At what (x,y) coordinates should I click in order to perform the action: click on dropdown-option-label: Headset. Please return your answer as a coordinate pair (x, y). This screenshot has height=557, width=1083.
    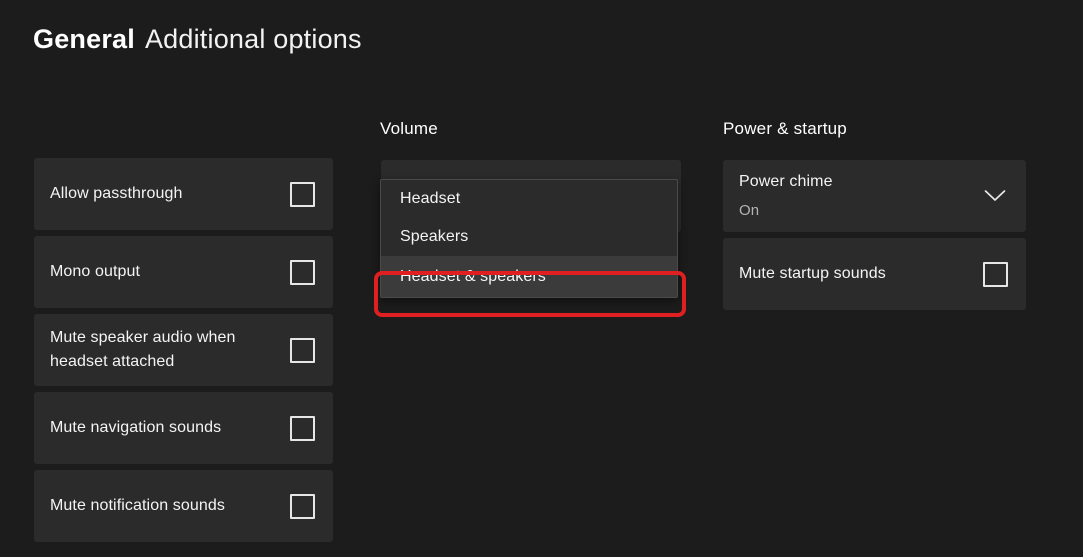
    Looking at the image, I should click on (430, 198).